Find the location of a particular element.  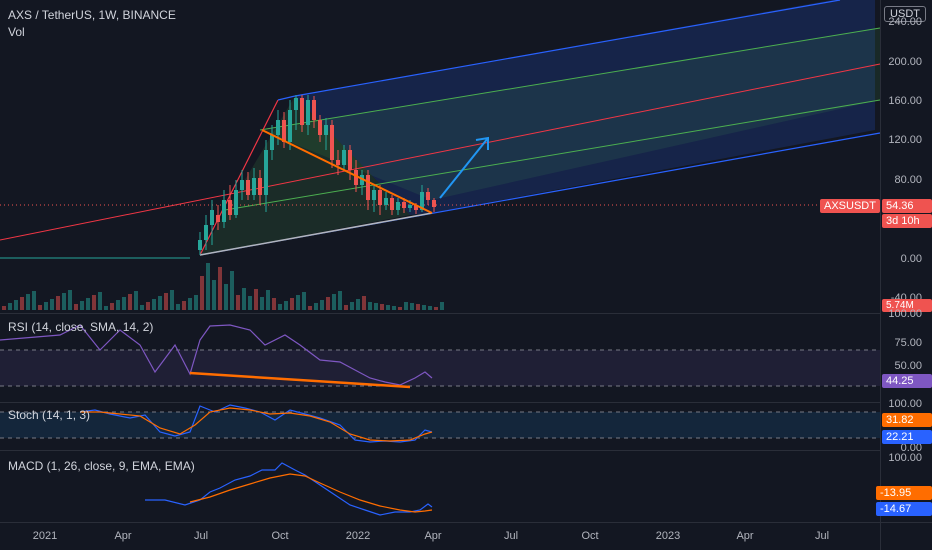

price-axis-tick: 200.00 is located at coordinates (905, 62).